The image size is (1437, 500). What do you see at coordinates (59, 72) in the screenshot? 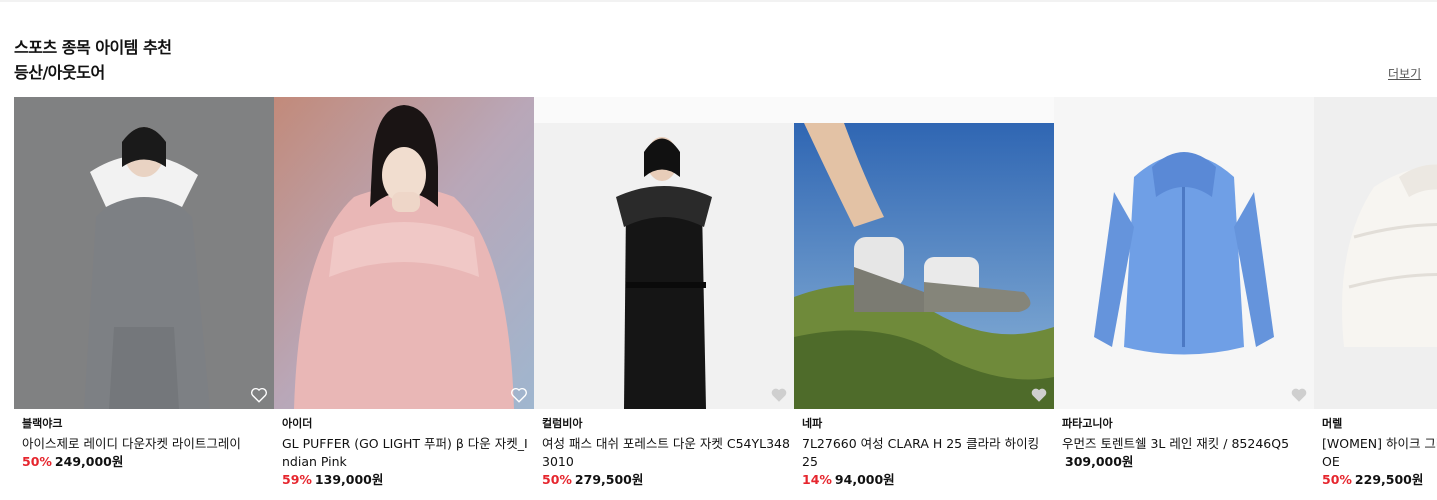
I see `section-subtitle: 등산/아웃도어` at bounding box center [59, 72].